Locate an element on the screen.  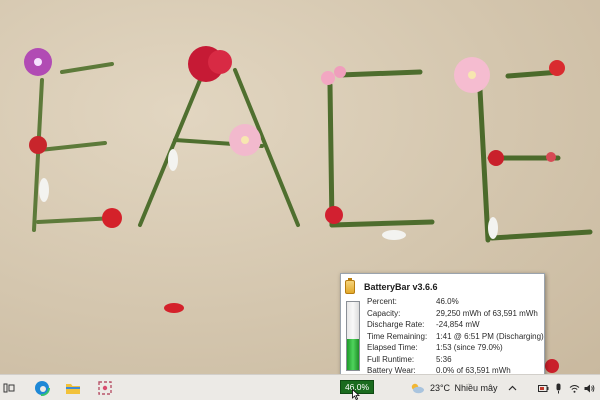
stat-value: 1:53 (since 79.0%) is located at coordinates (469, 347).